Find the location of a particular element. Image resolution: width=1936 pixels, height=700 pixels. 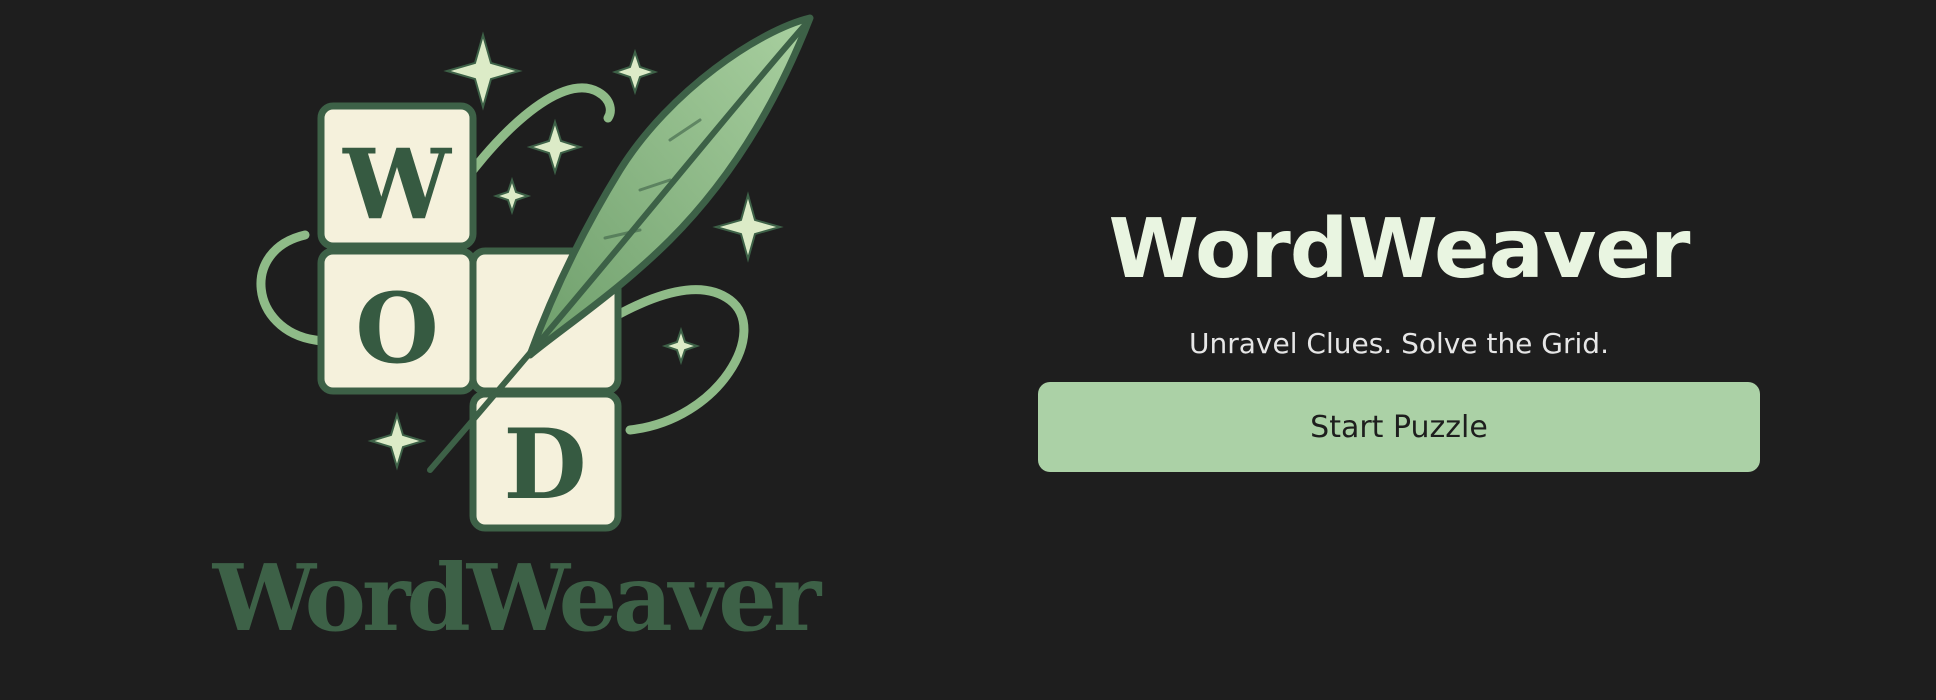

tile-o-left: O is located at coordinates (397, 321).